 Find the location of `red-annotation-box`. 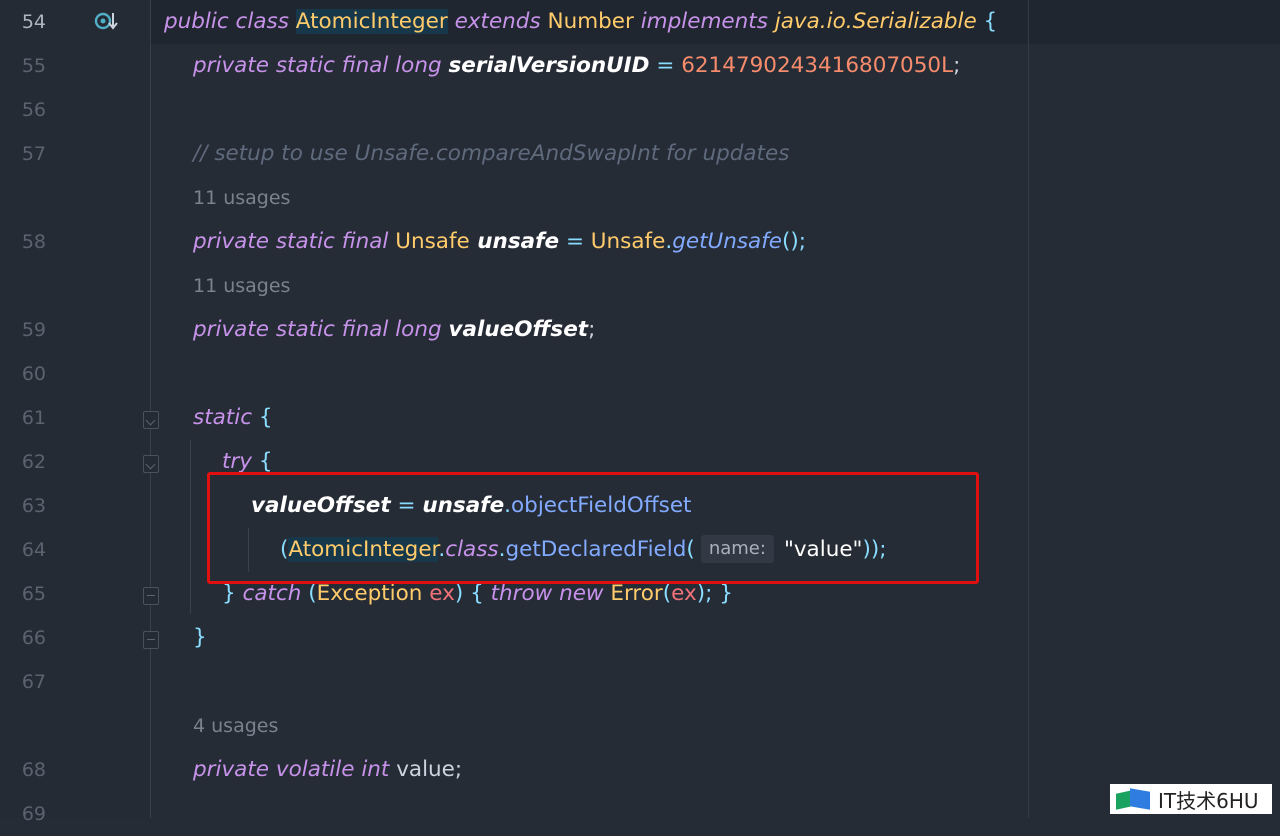

red-annotation-box is located at coordinates (593, 528).